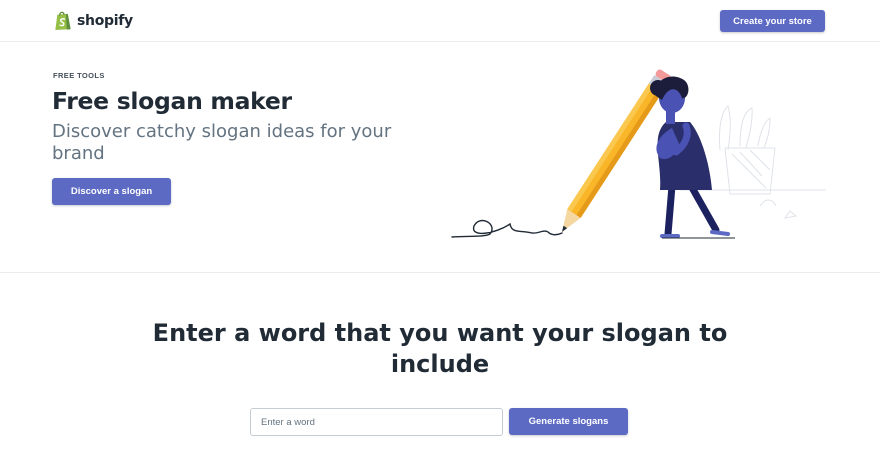 Image resolution: width=880 pixels, height=450 pixels. Describe the element at coordinates (172, 101) in the screenshot. I see `page-title: Free slogan maker` at that location.